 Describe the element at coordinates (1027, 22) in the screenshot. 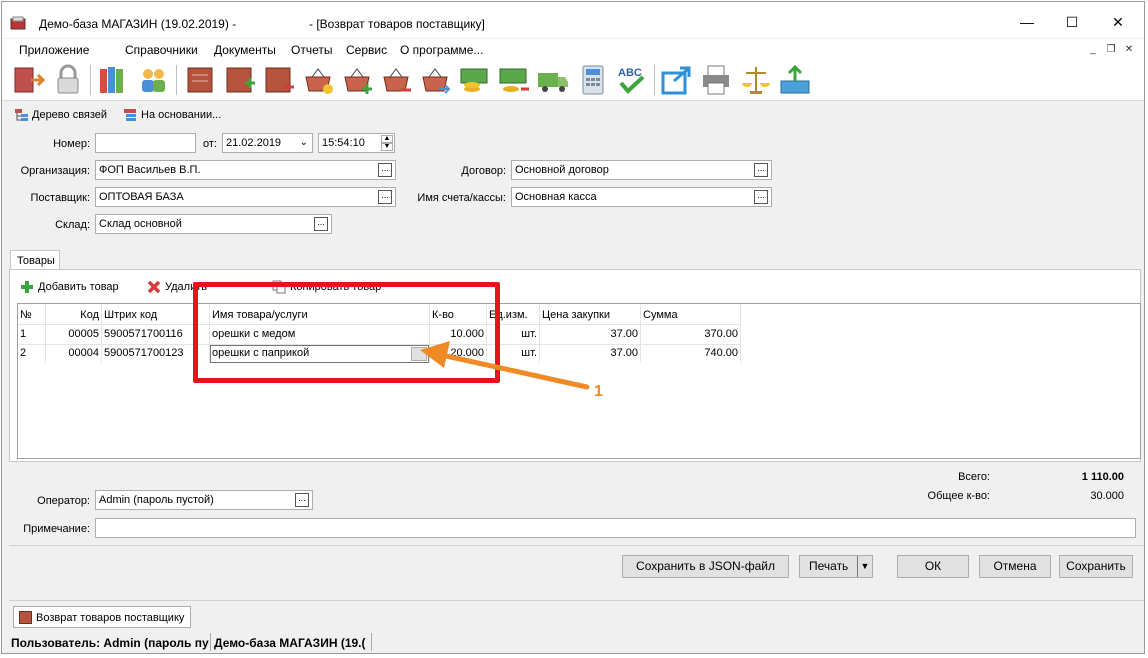

I see `minimize-icon: —` at that location.